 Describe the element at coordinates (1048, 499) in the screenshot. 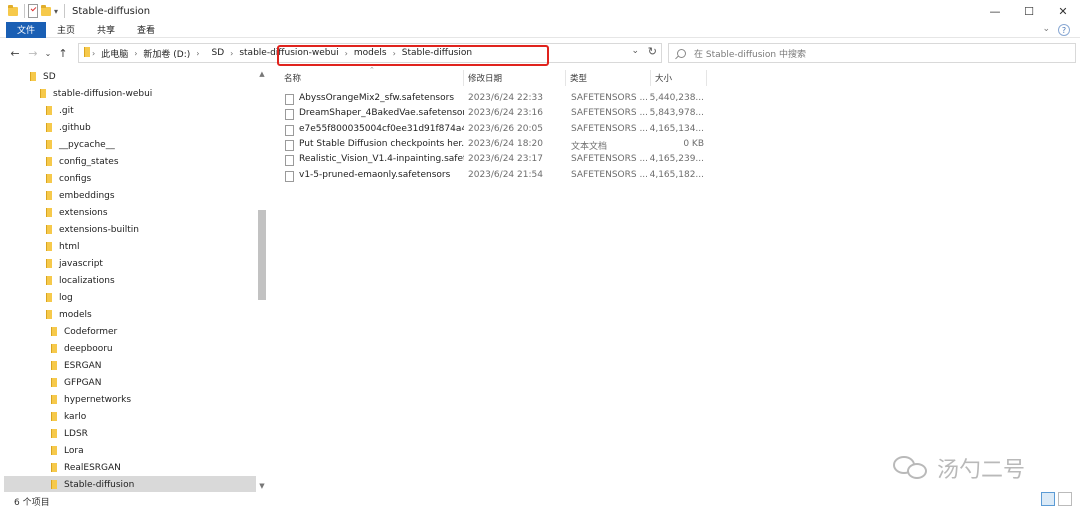

I see `details-view-icon` at that location.